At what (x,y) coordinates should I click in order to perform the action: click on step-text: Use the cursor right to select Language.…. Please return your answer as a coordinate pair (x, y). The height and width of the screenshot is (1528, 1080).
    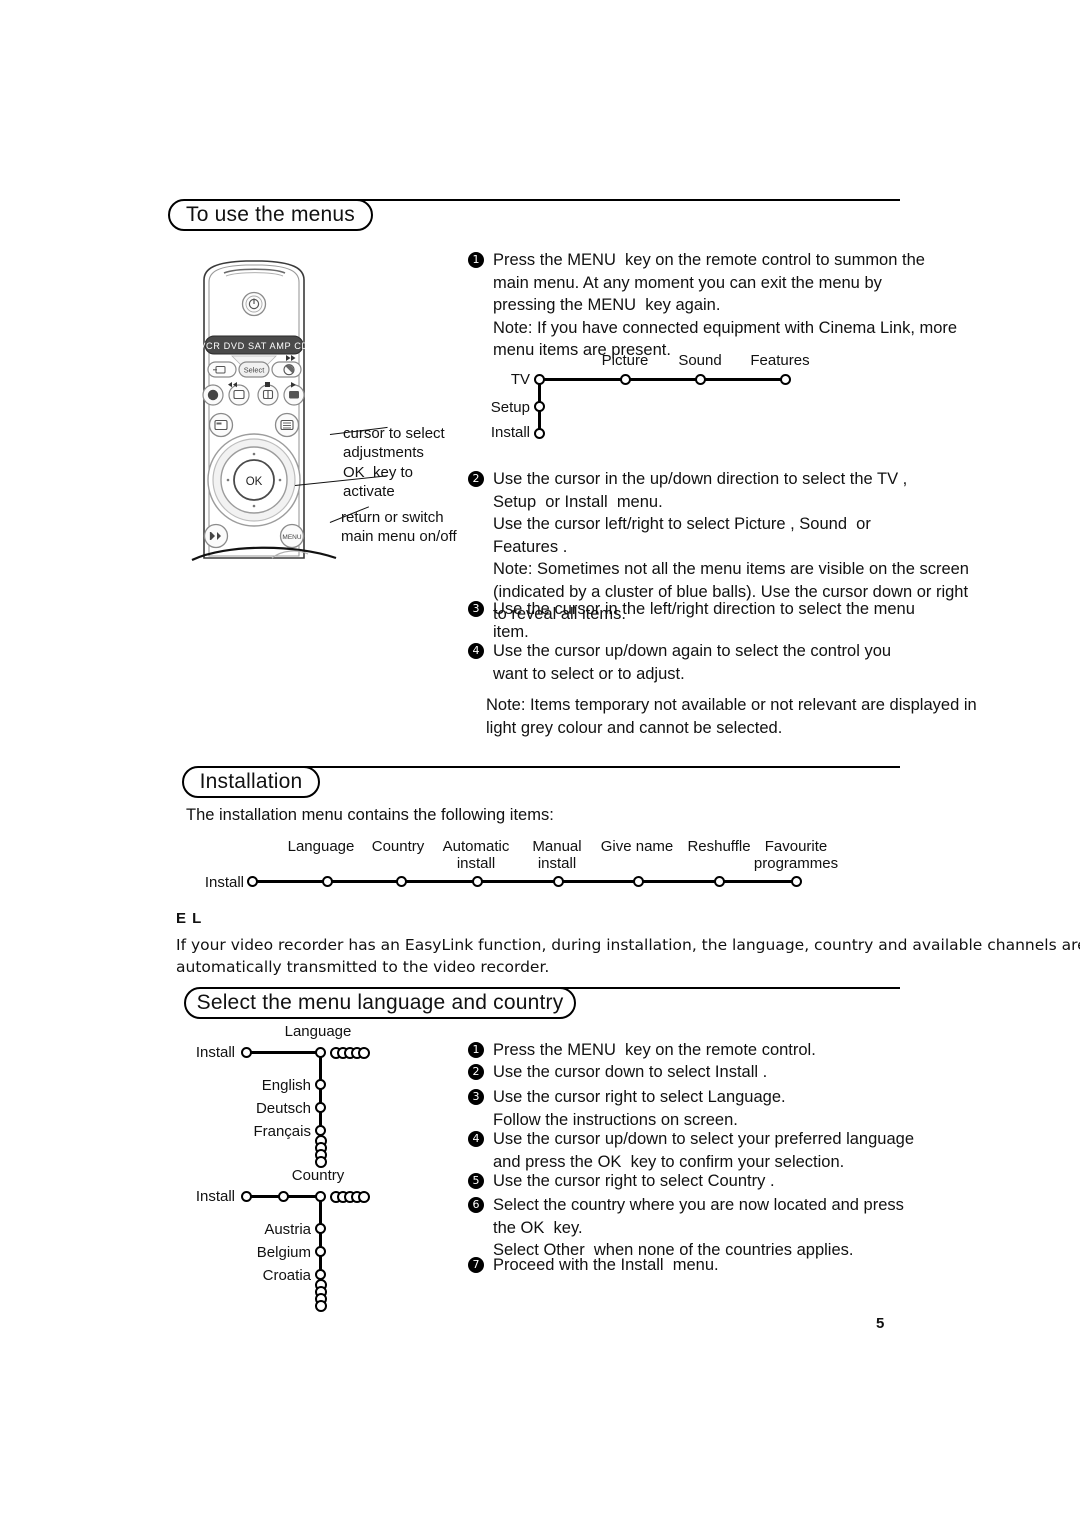
    Looking at the image, I should click on (639, 1108).